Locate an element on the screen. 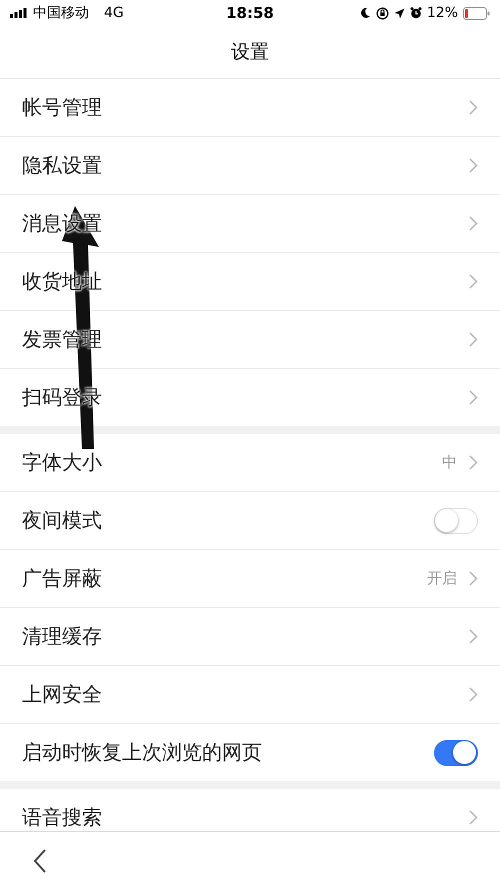 This screenshot has width=500, height=889. signal-icon is located at coordinates (19, 13).